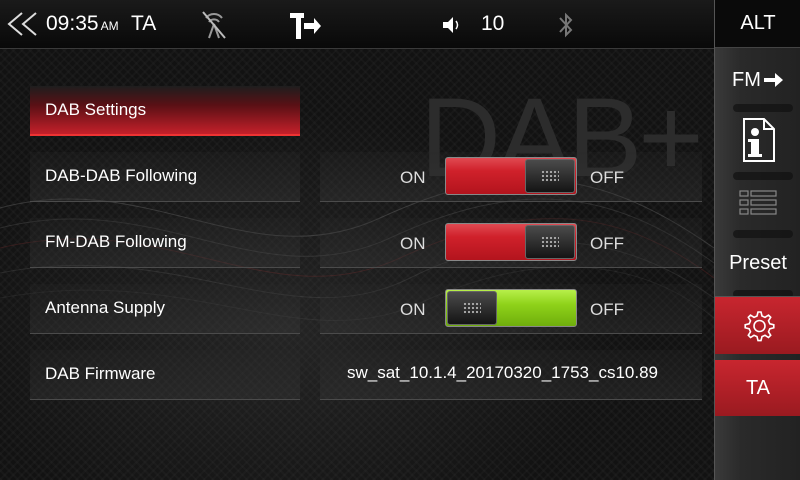 This screenshot has height=480, width=800. Describe the element at coordinates (165, 375) in the screenshot. I see `row-label-dab-firmware: DAB Firmware` at that location.